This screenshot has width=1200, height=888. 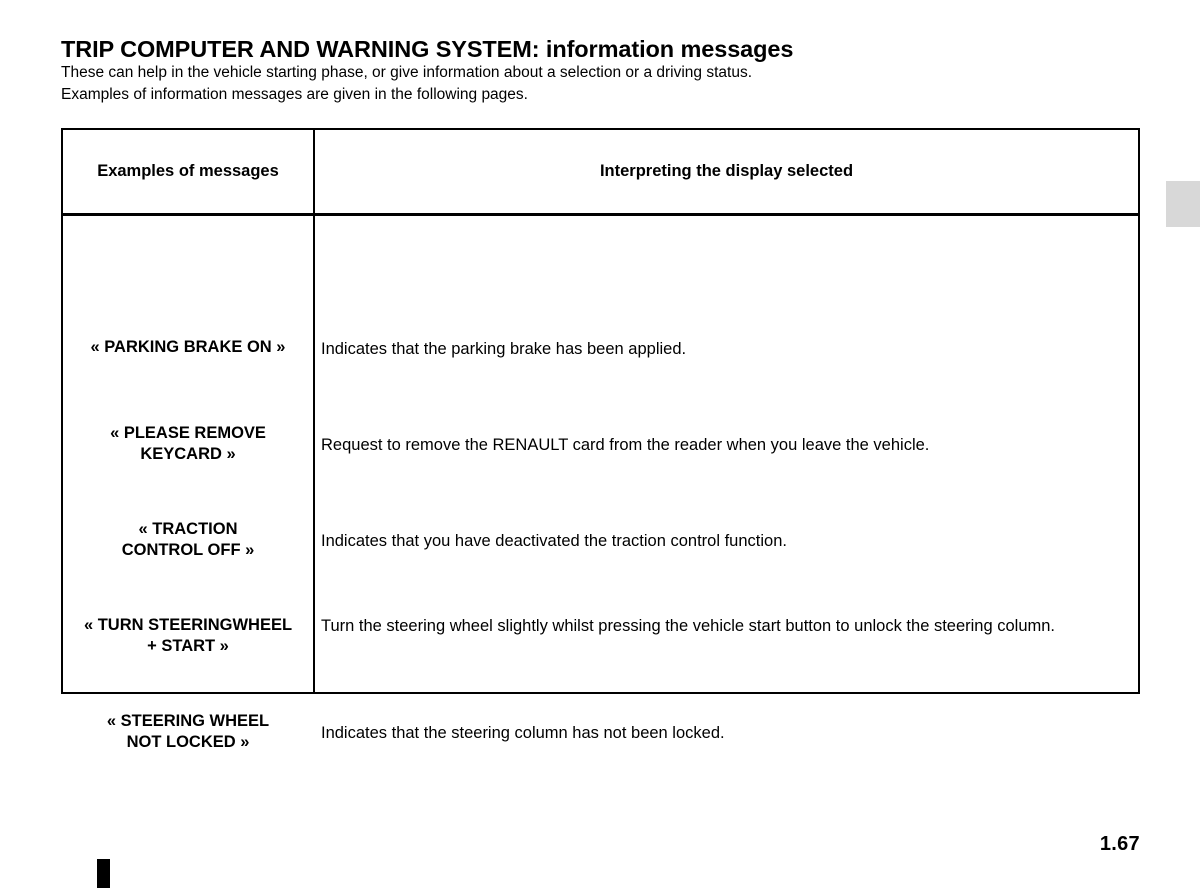 I want to click on message-line: « STEERING WHEEL, so click(x=188, y=721).